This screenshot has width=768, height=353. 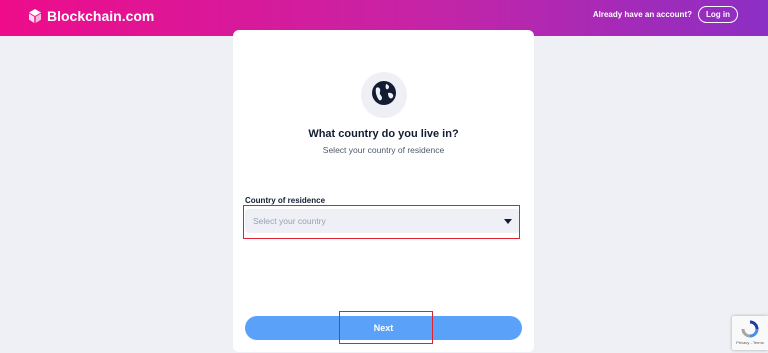 I want to click on country-select-placeholder: Select your country, so click(x=289, y=221).